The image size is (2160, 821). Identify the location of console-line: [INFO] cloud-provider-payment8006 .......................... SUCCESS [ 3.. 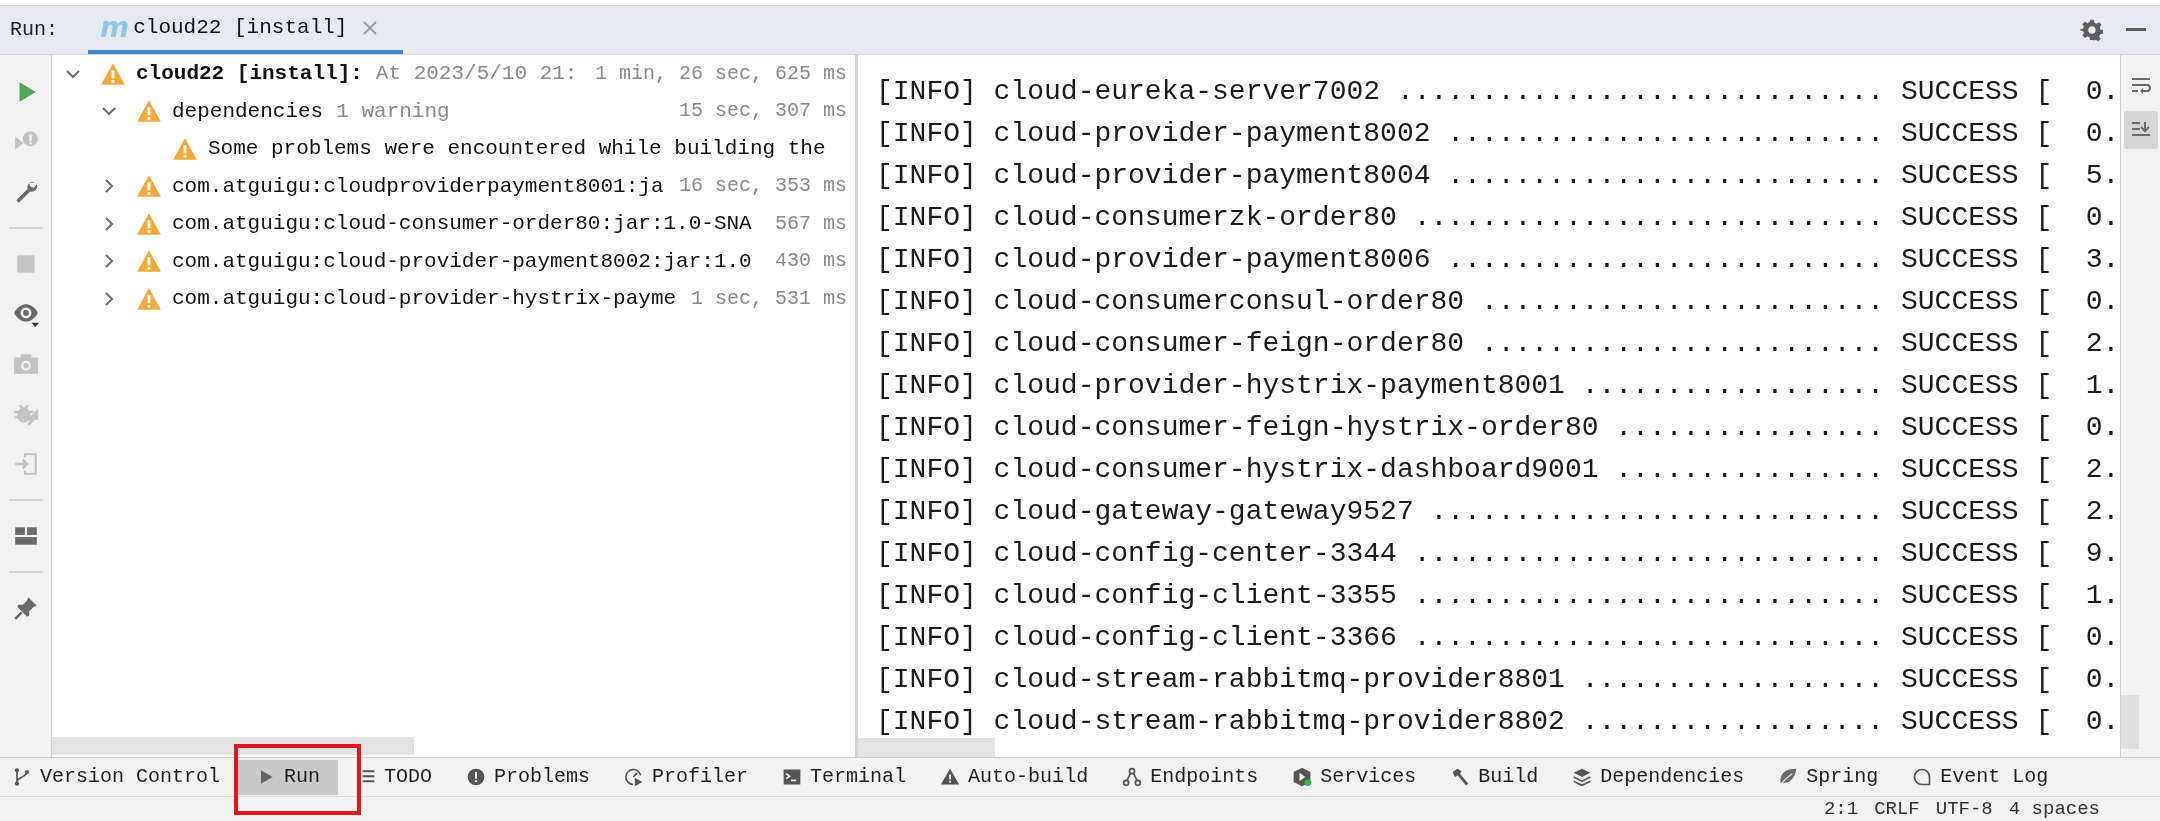
(1498, 260).